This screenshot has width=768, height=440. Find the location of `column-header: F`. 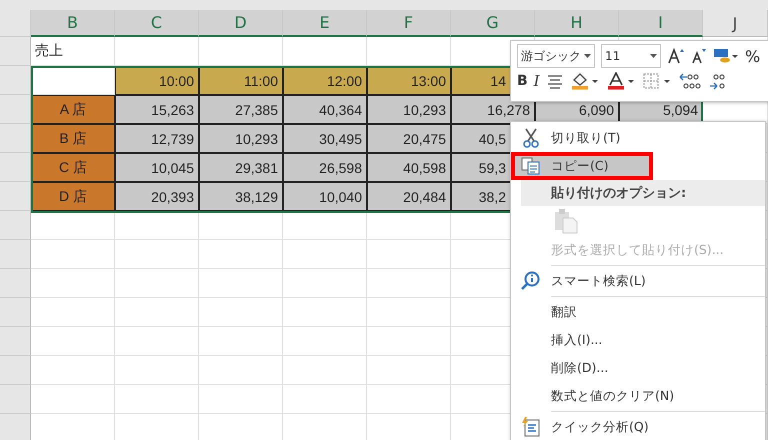

column-header: F is located at coordinates (409, 23).